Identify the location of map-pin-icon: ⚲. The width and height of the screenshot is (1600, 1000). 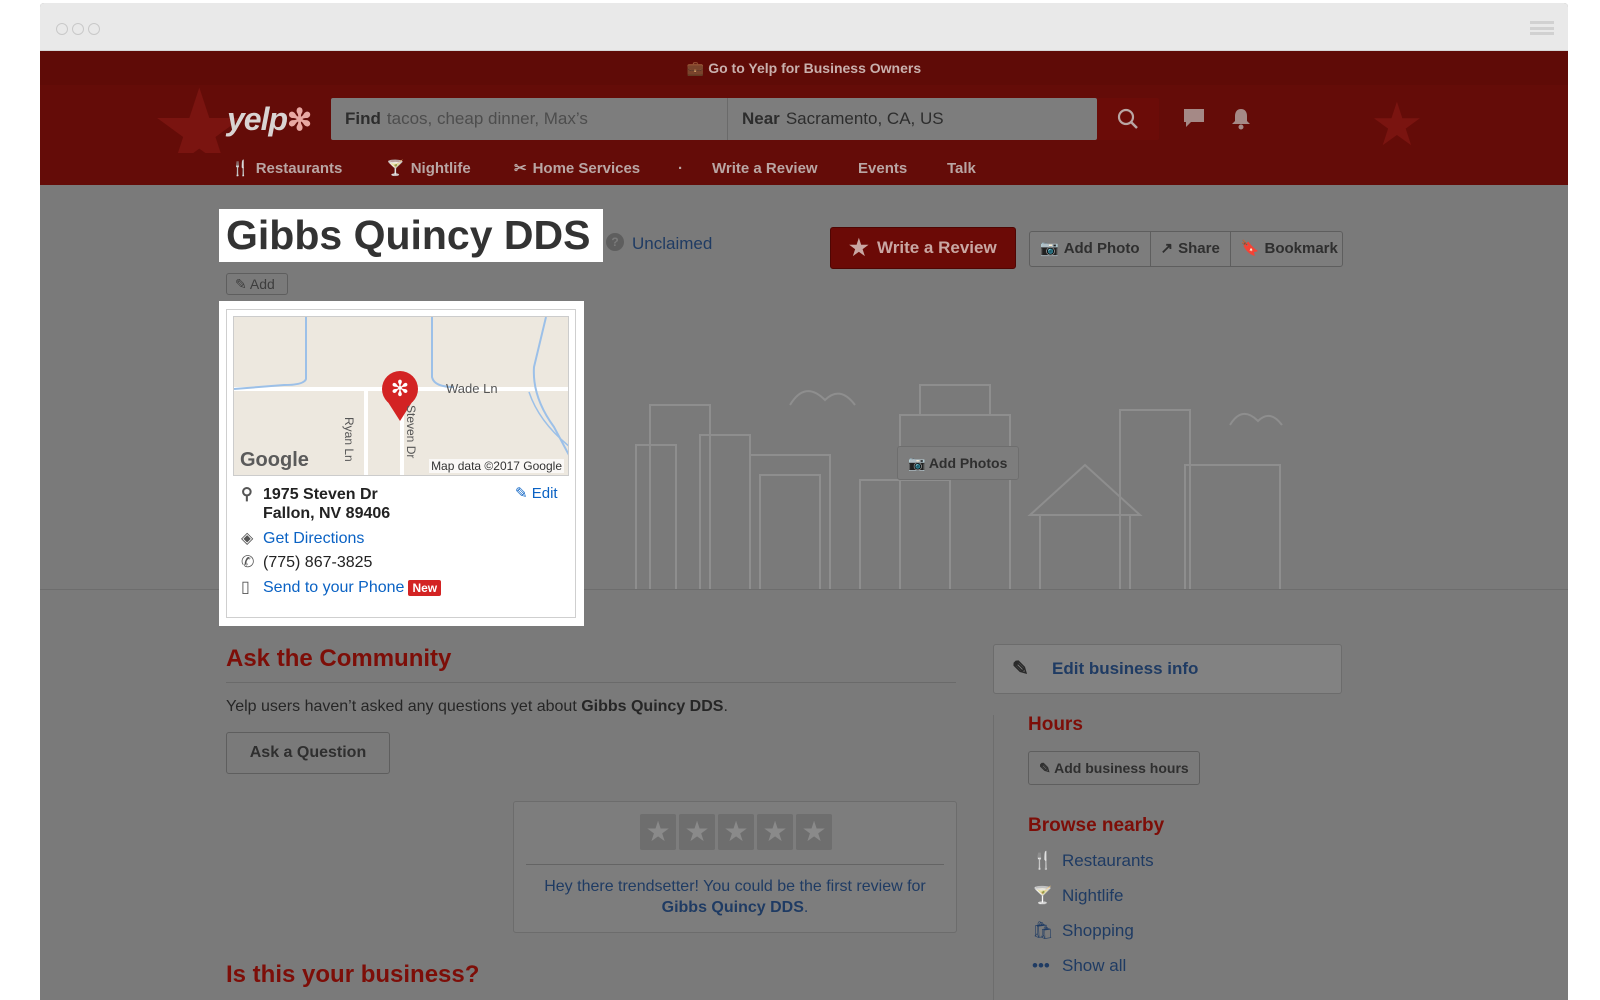
(247, 494).